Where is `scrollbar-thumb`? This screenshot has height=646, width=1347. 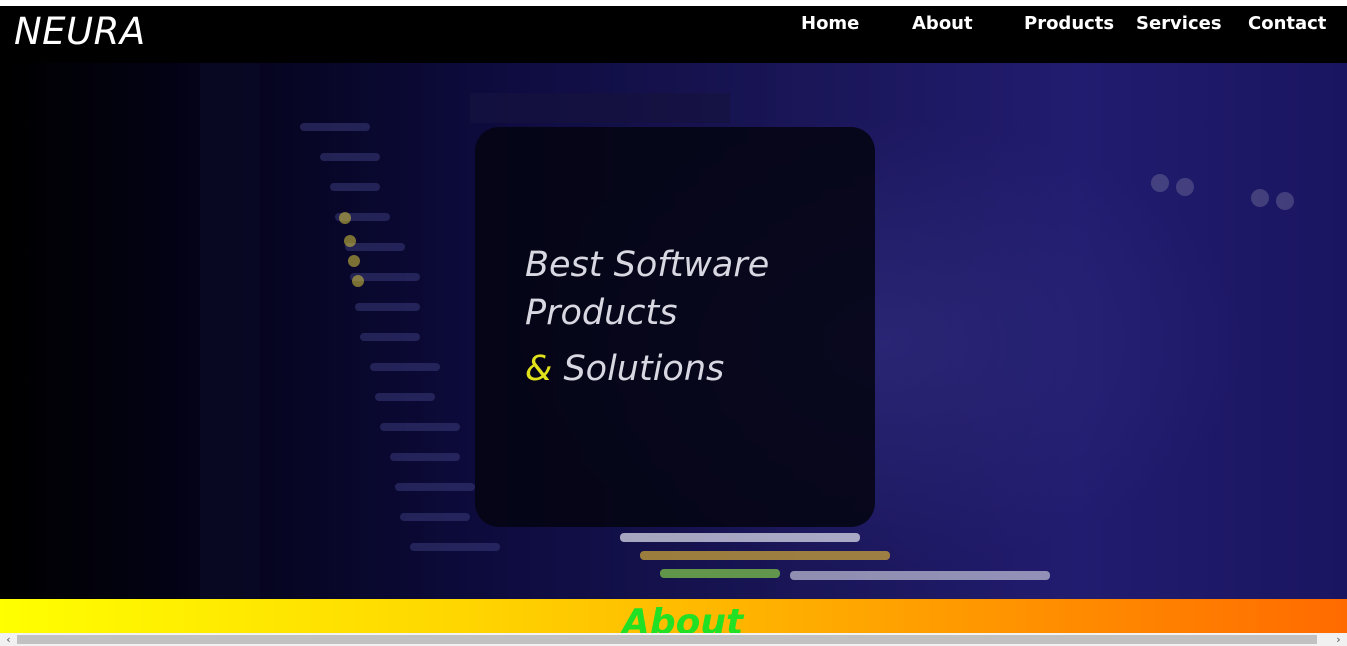 scrollbar-thumb is located at coordinates (667, 639).